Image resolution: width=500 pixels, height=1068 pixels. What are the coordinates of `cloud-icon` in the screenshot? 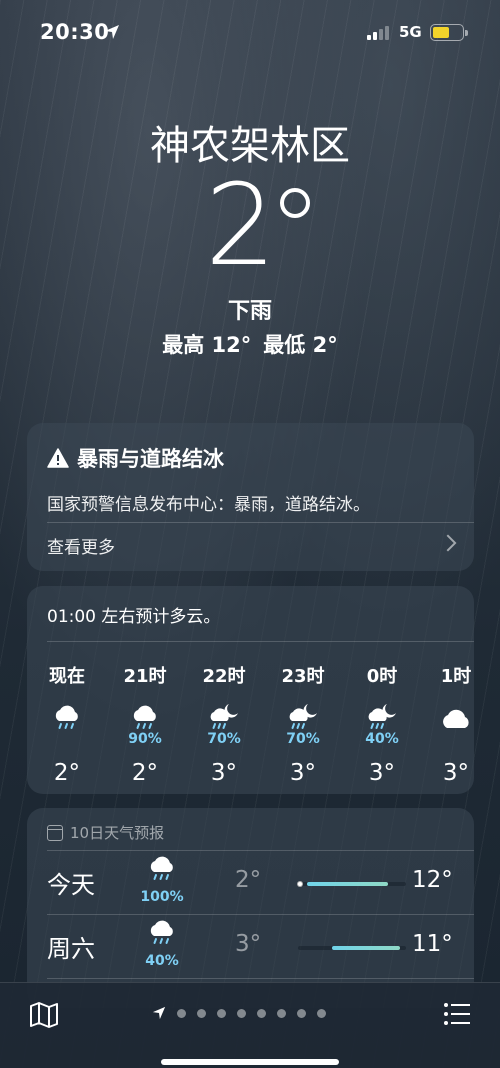 It's located at (456, 708).